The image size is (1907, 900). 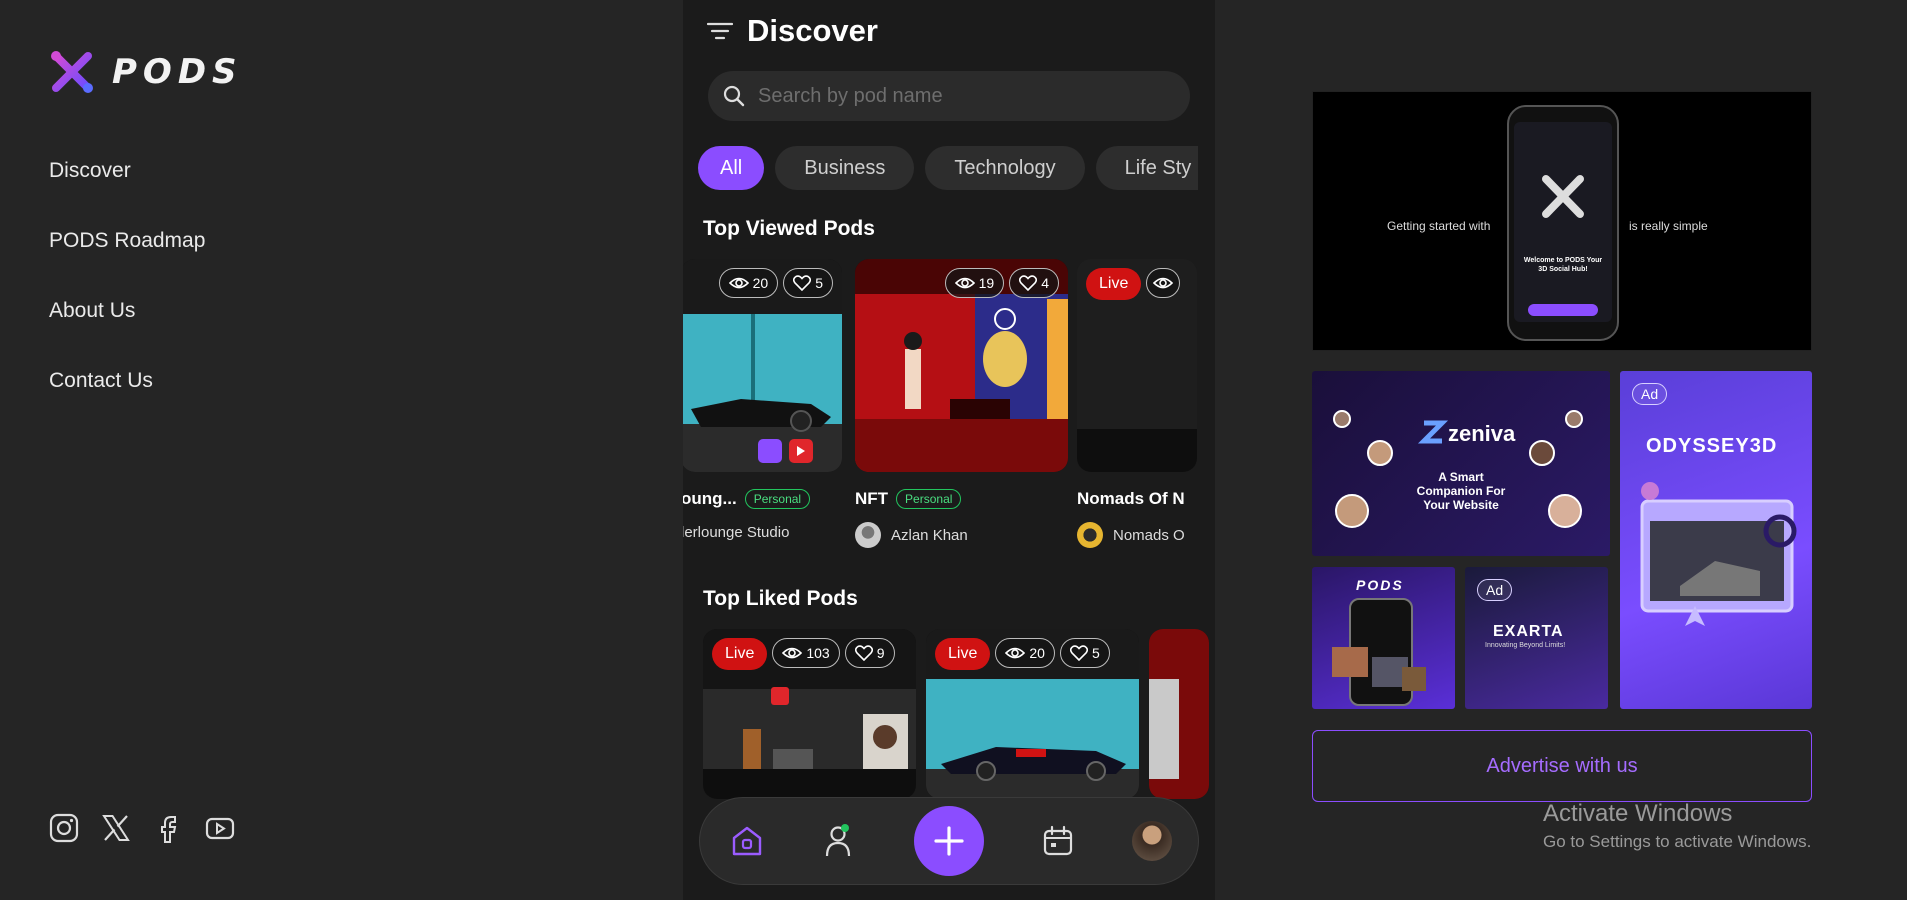 I want to click on likes-count: 4, so click(x=1045, y=283).